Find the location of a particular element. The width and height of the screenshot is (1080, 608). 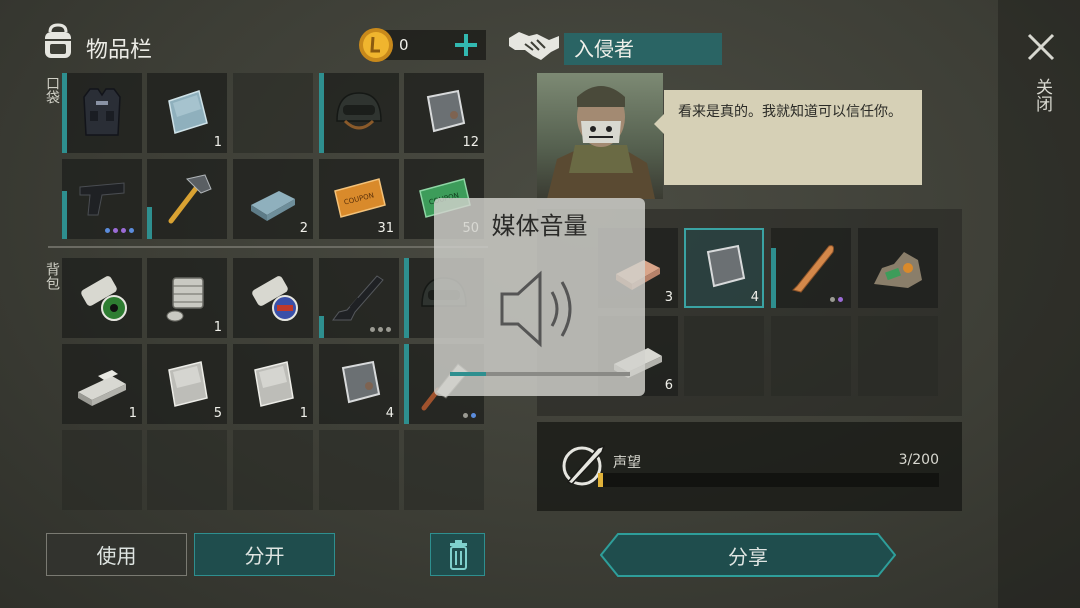

reputation-value: 3/200 is located at coordinates (918, 460).